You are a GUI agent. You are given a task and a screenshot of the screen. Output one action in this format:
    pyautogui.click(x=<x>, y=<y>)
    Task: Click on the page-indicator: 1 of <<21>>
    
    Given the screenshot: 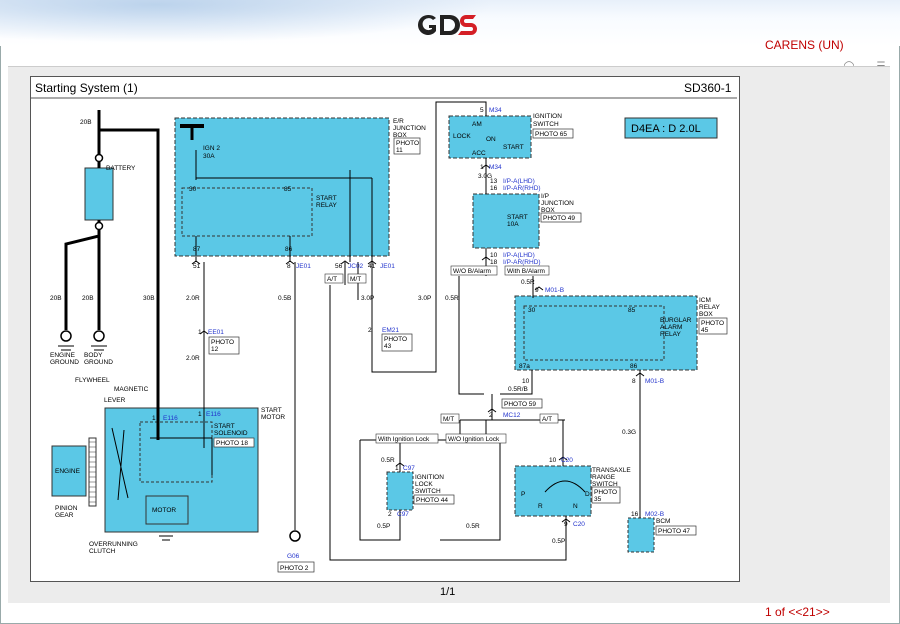 What is the action you would take?
    pyautogui.click(x=797, y=612)
    